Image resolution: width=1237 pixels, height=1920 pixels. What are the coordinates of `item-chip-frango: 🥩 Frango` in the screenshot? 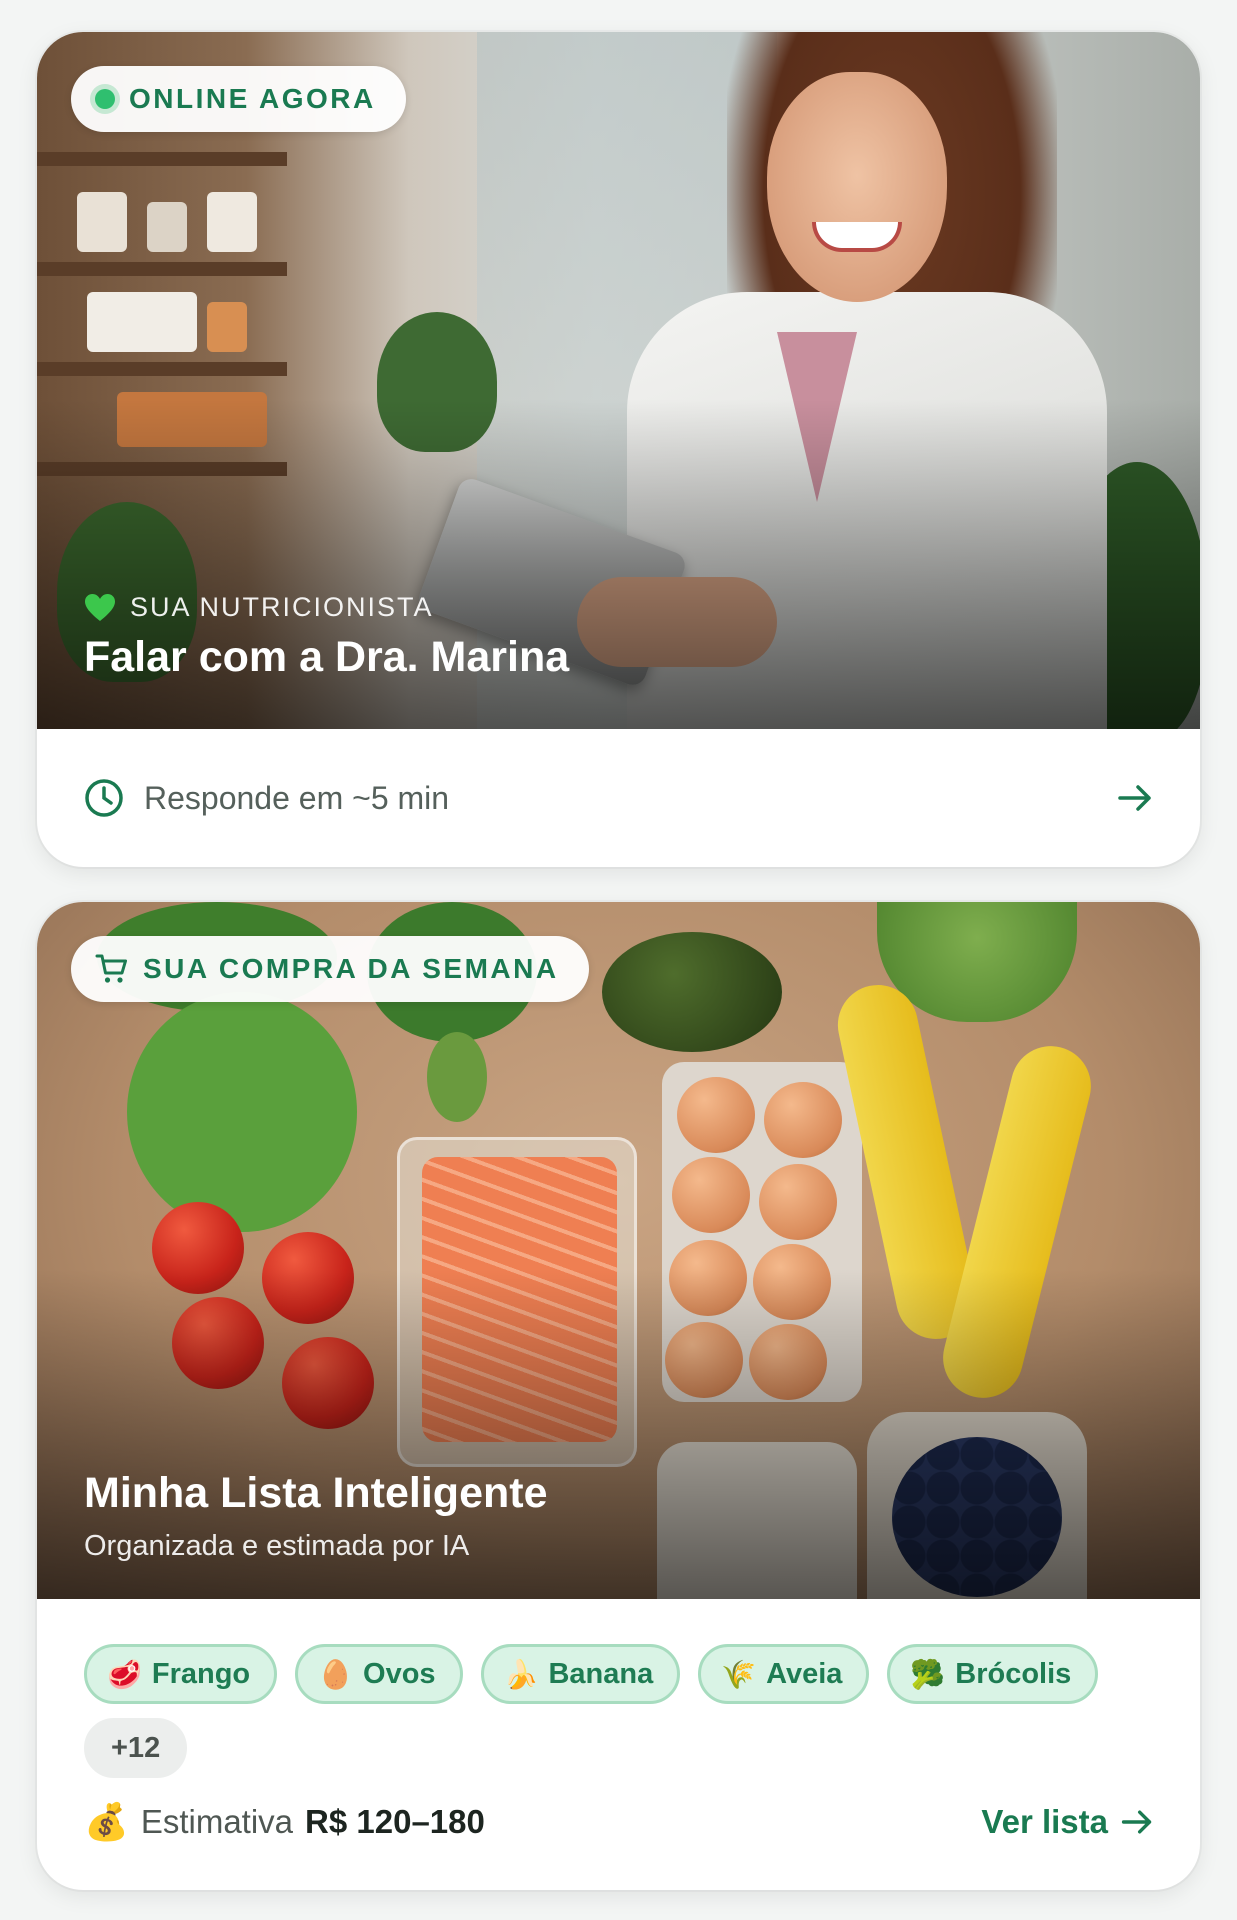 It's located at (181, 1674).